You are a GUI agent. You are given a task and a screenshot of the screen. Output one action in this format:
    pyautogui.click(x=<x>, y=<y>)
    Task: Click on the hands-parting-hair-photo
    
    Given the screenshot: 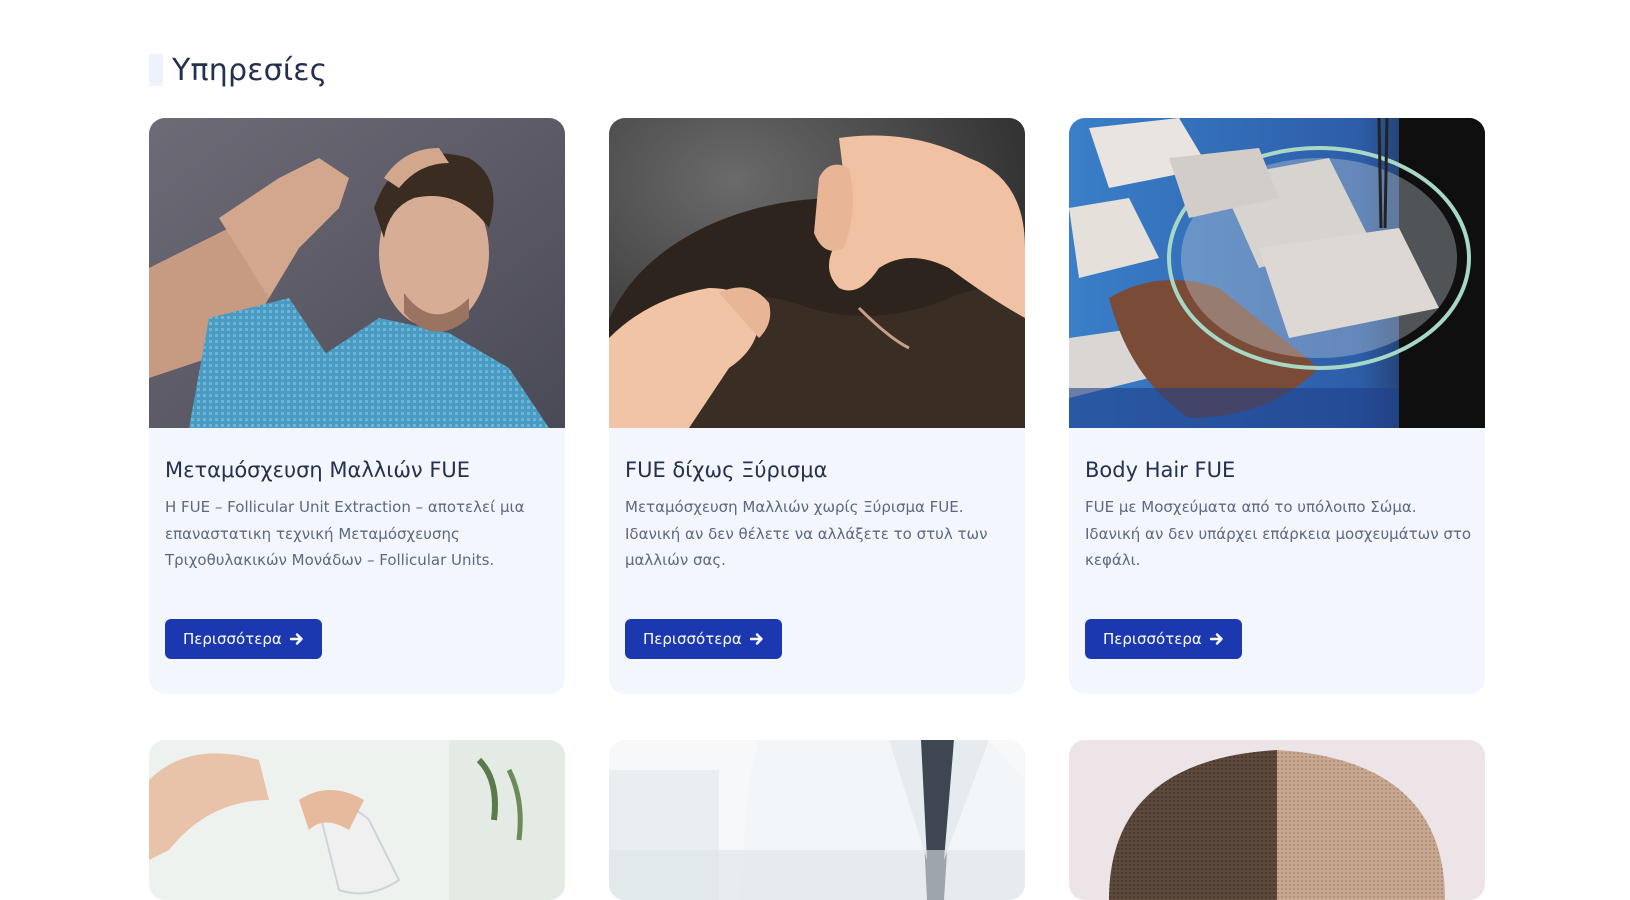 What is the action you would take?
    pyautogui.click(x=817, y=273)
    